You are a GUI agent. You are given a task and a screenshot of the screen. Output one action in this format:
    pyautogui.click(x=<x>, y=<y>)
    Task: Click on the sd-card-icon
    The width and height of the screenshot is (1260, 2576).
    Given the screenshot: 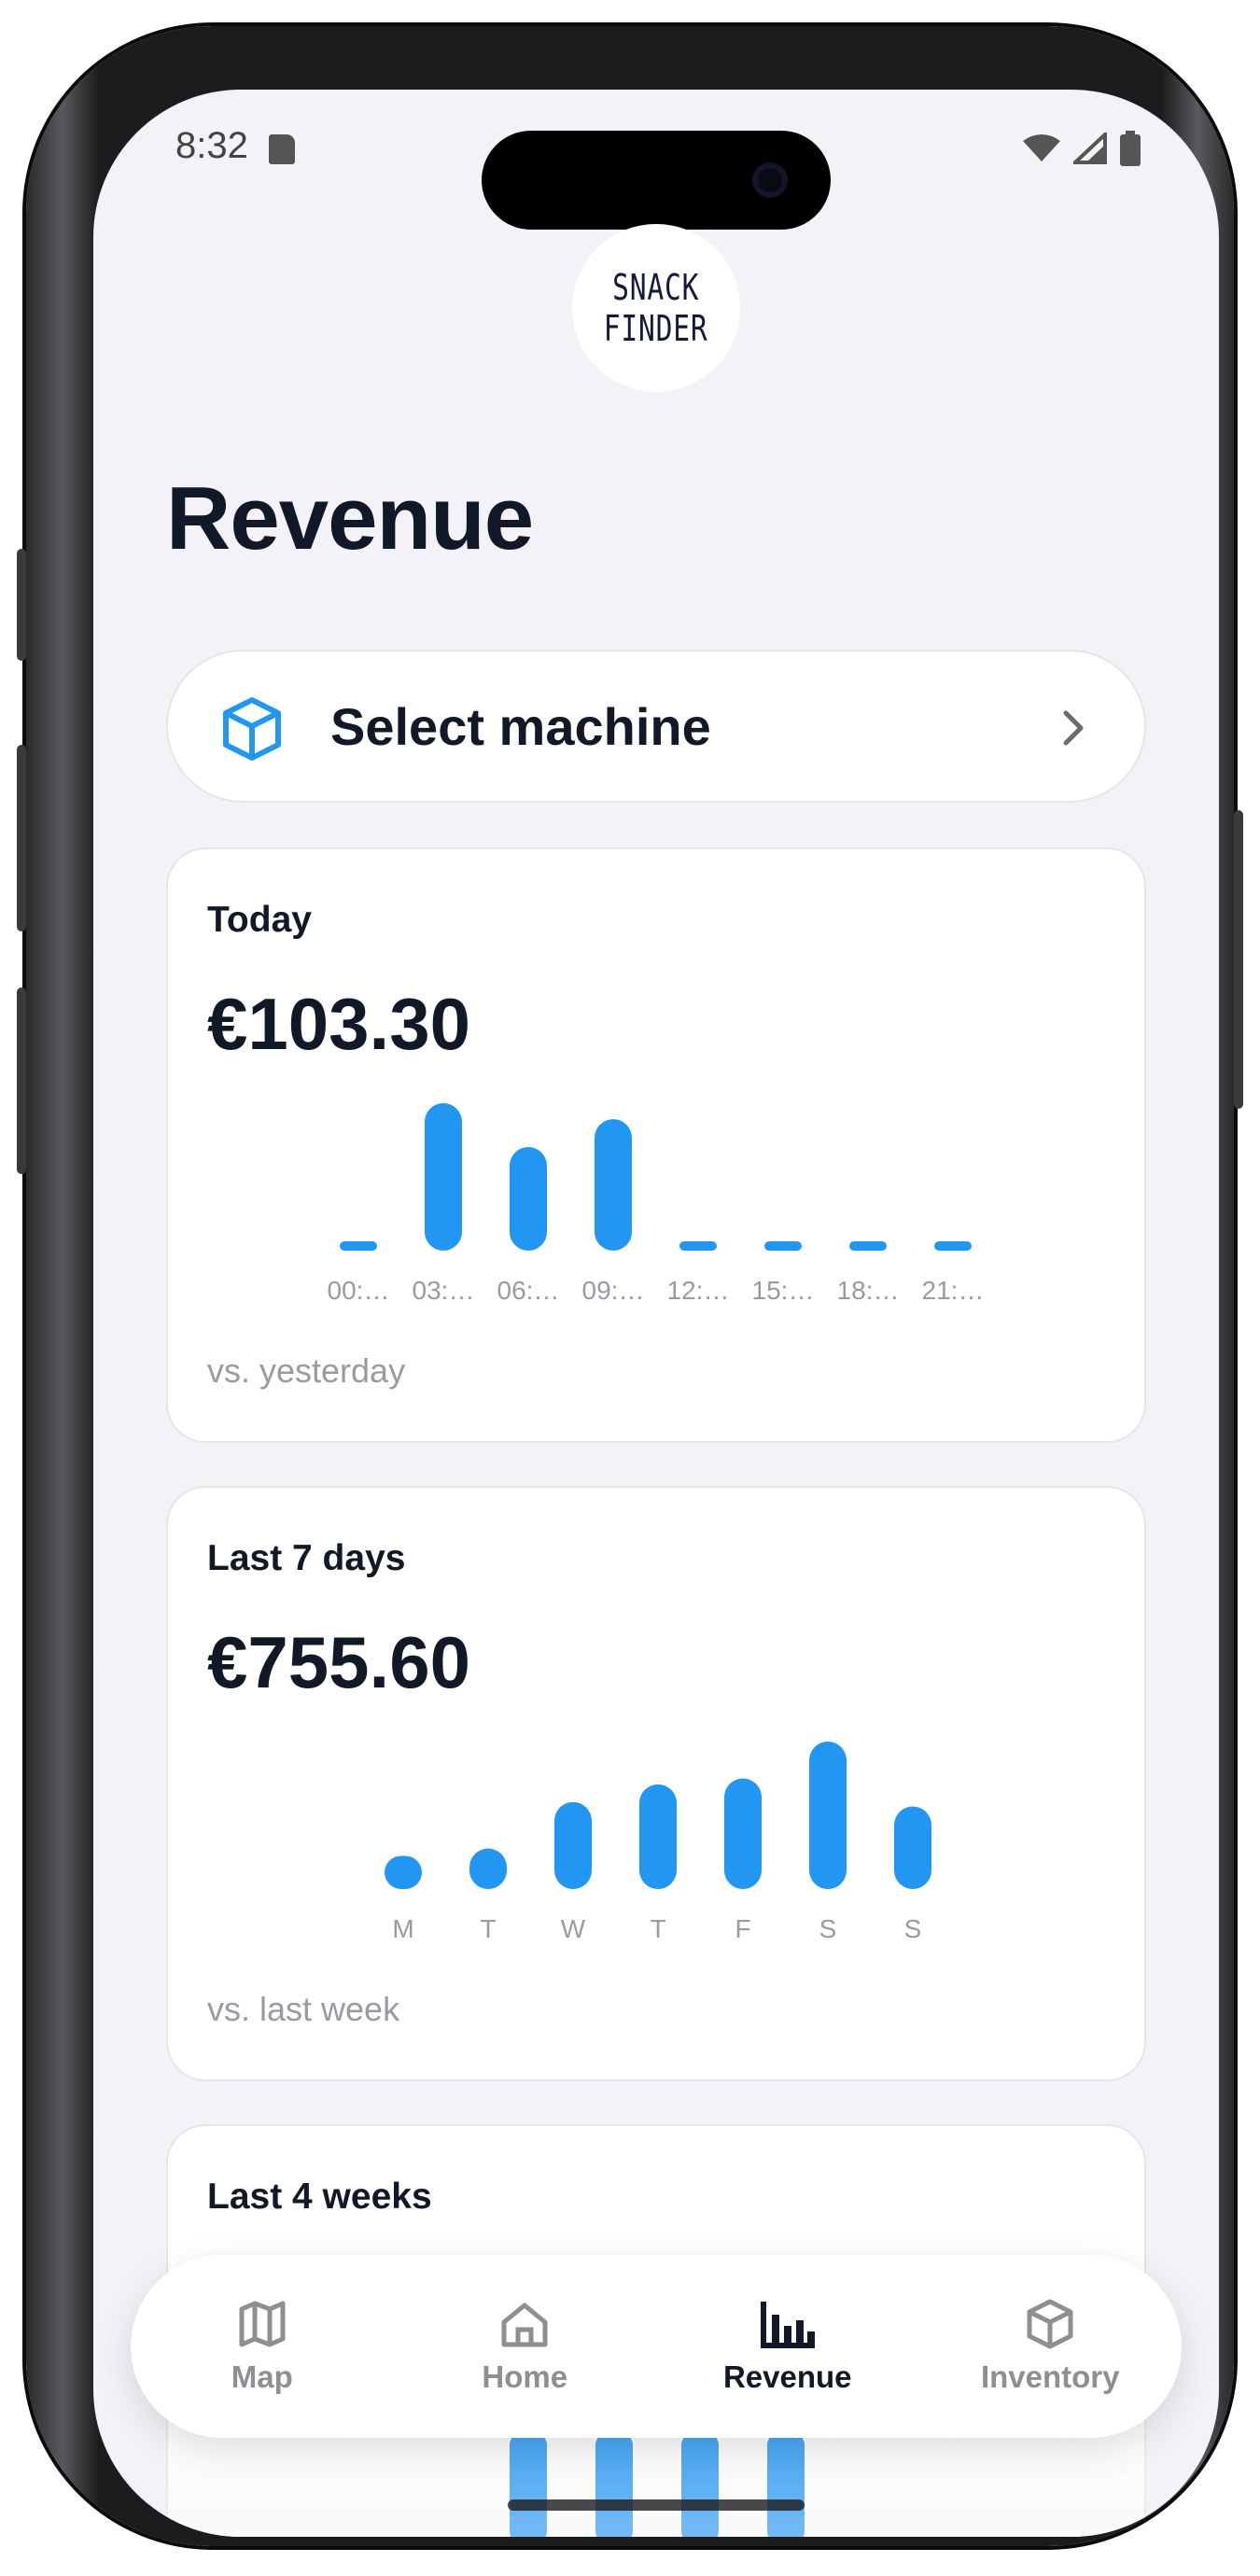 What is the action you would take?
    pyautogui.click(x=282, y=149)
    